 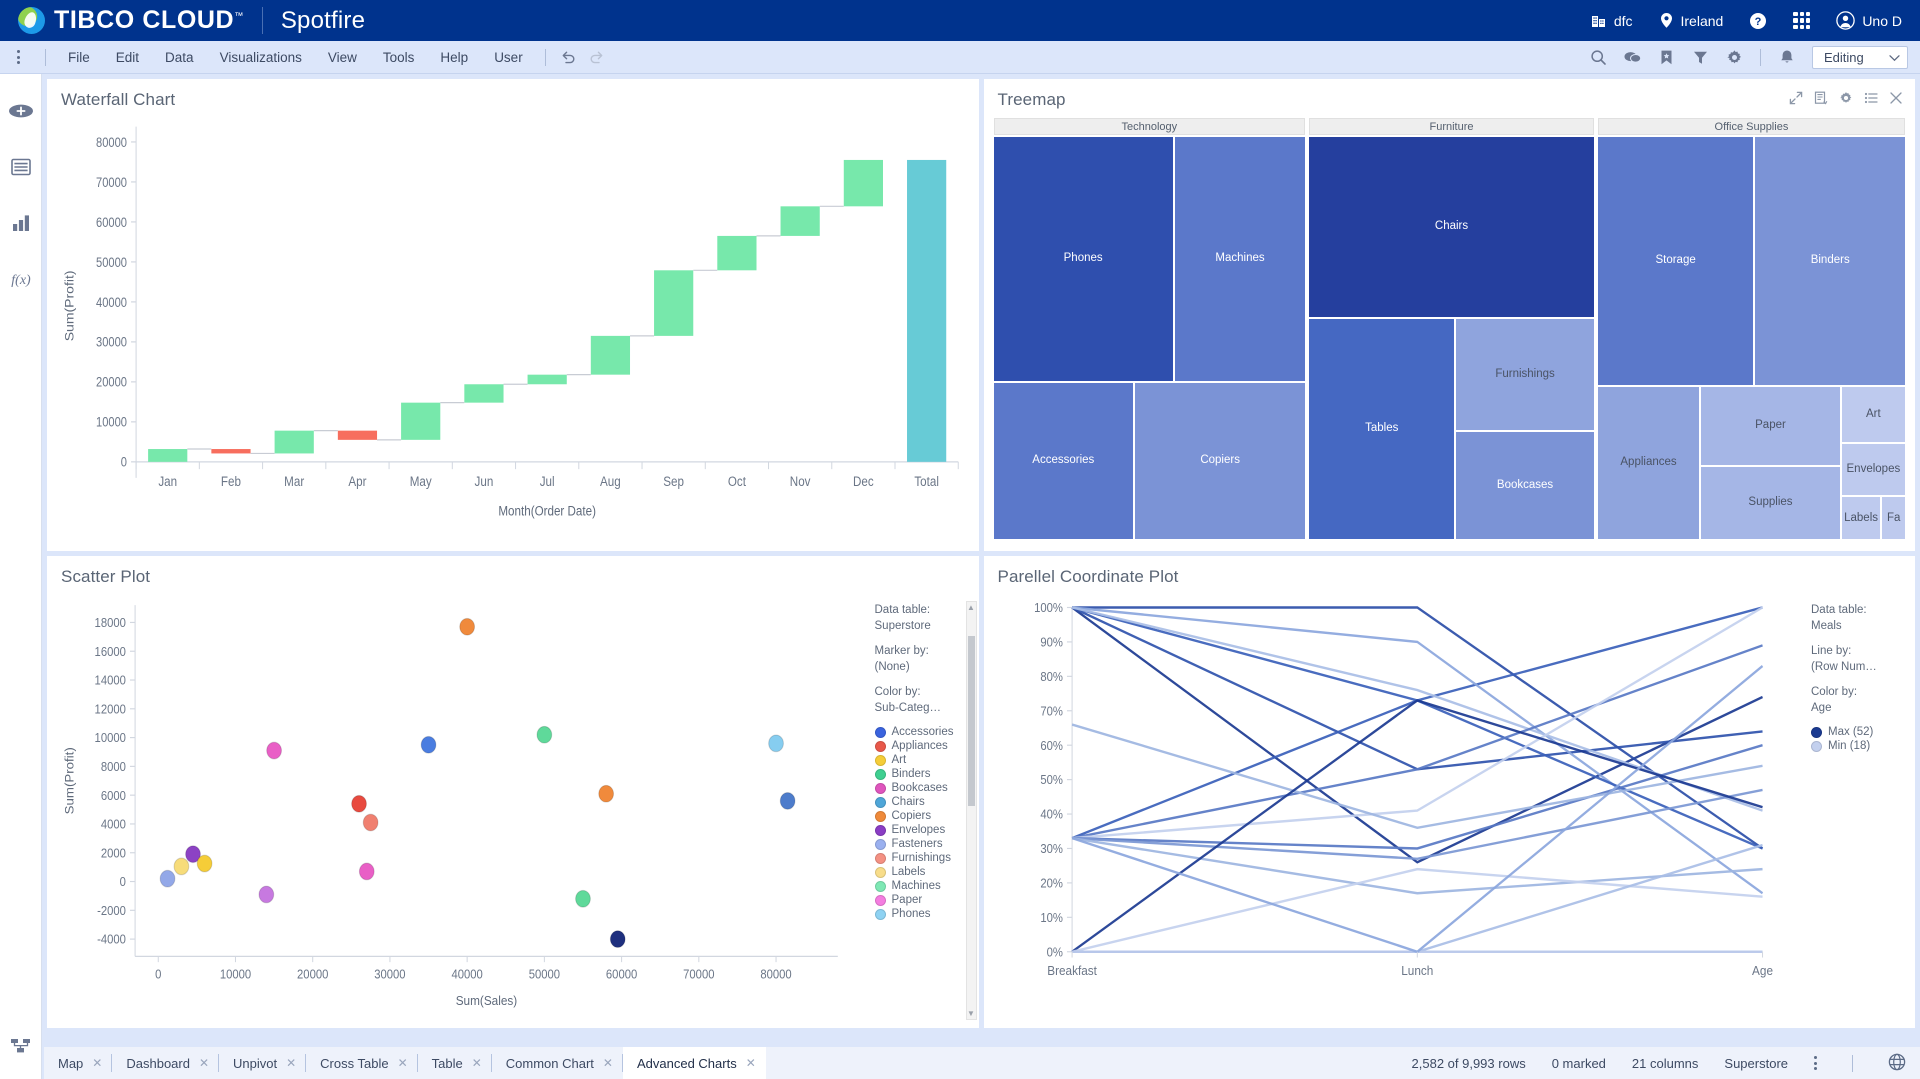 I want to click on treemap-tile: Labels, so click(x=1861, y=518).